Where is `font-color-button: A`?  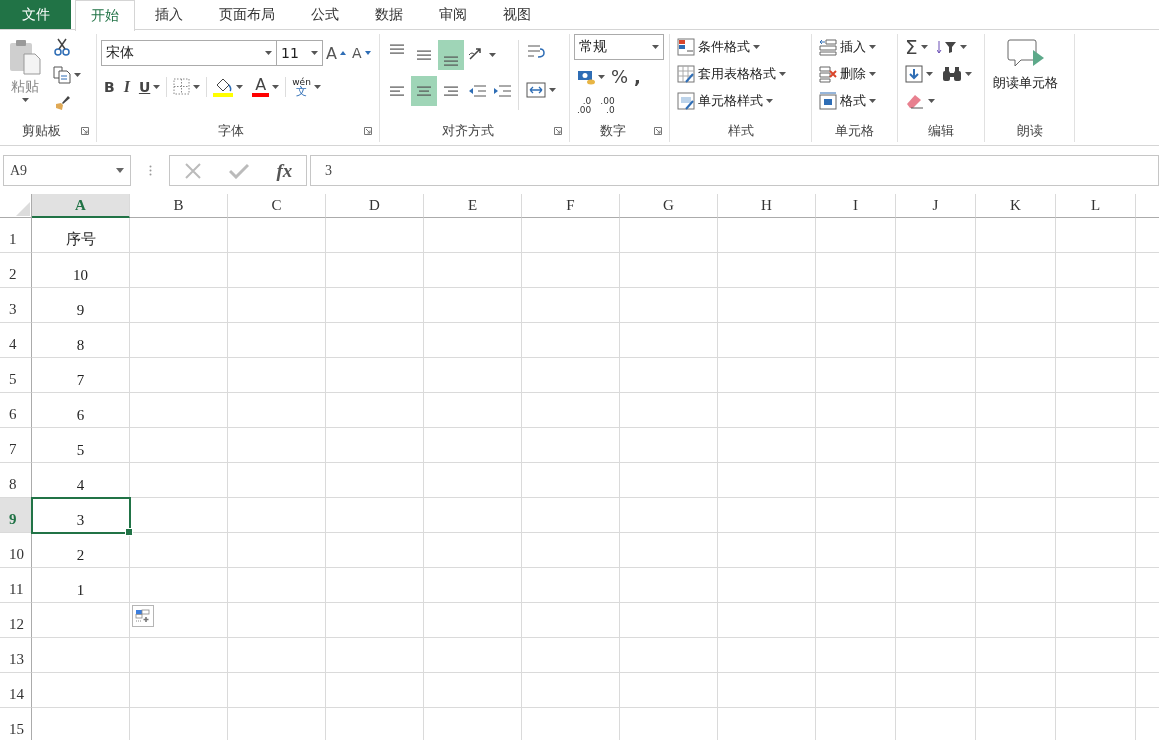
font-color-button: A is located at coordinates (266, 86).